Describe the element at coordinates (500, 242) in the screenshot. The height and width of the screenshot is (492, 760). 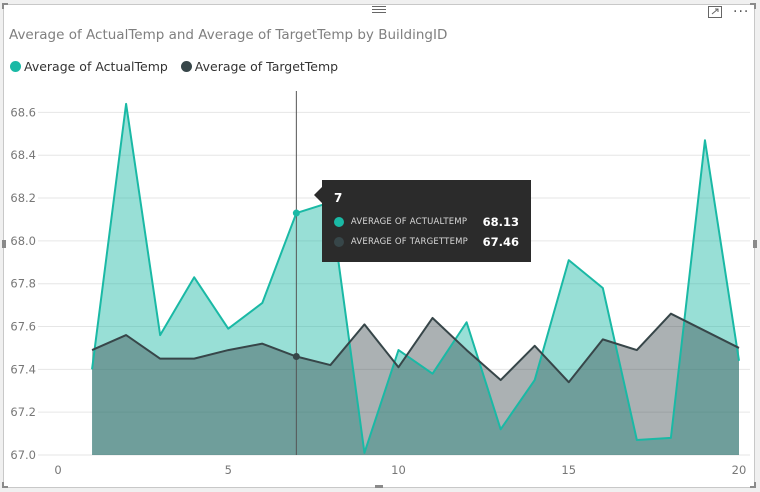
I see `tooltip-value-target: 67.46` at that location.